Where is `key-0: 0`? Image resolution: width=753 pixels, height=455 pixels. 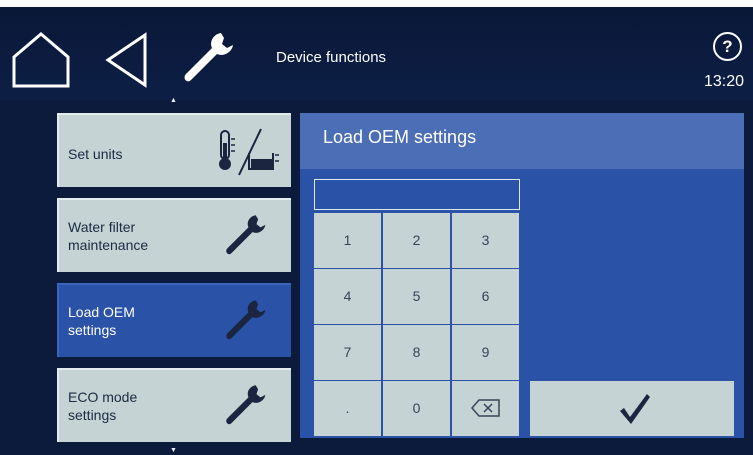
key-0: 0 is located at coordinates (416, 408).